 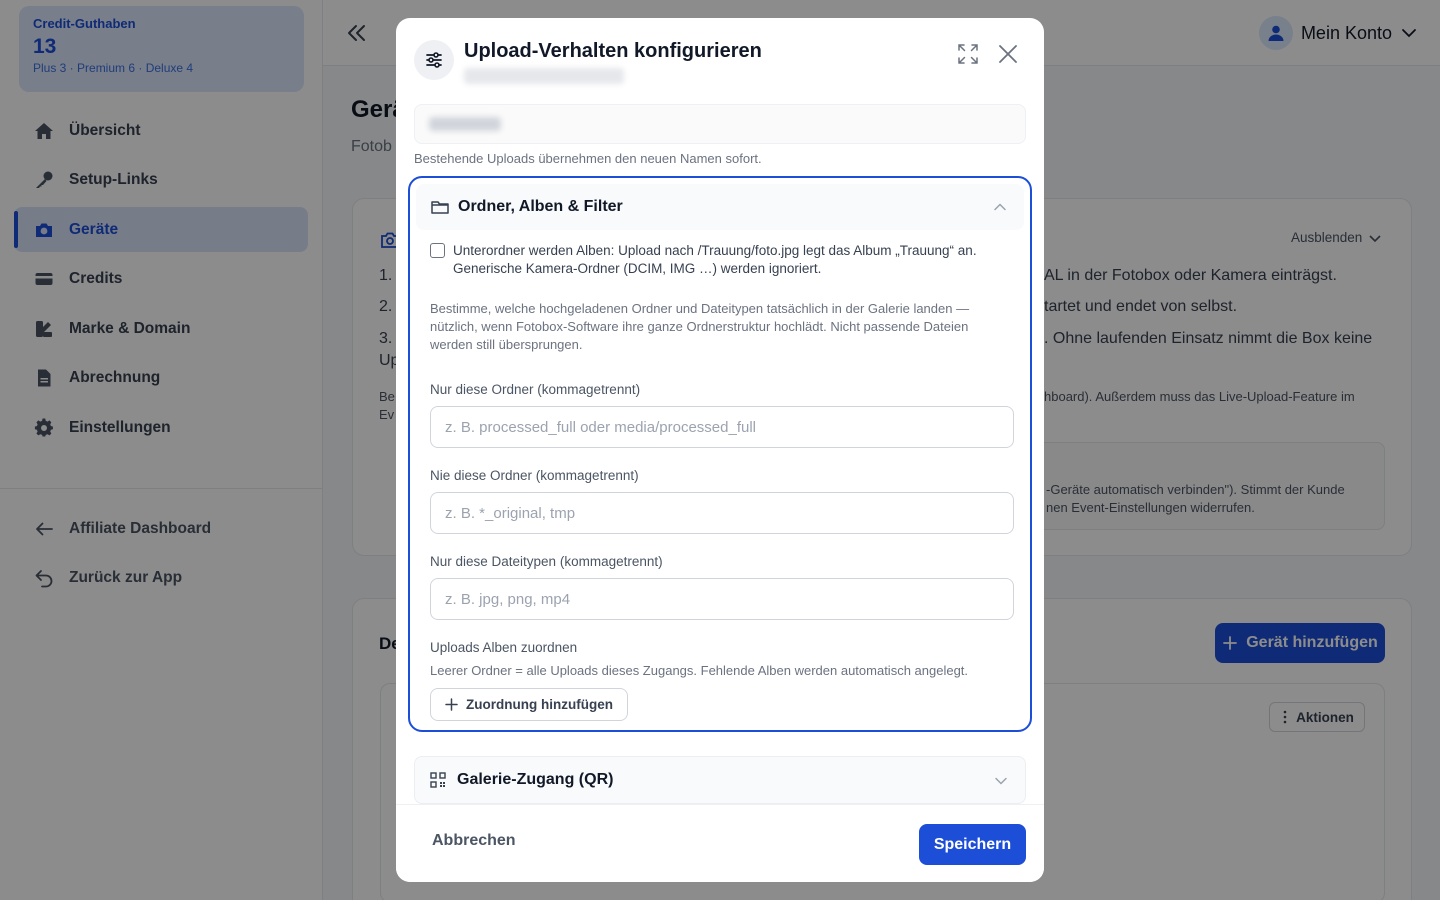 What do you see at coordinates (720, 780) in the screenshot?
I see `gallery-access-section-header: Galerie-Zugang (QR)` at bounding box center [720, 780].